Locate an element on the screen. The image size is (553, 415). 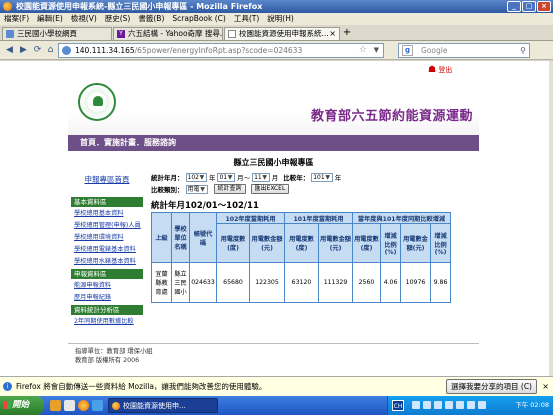
notification-close-icon: × is located at coordinates (545, 386).